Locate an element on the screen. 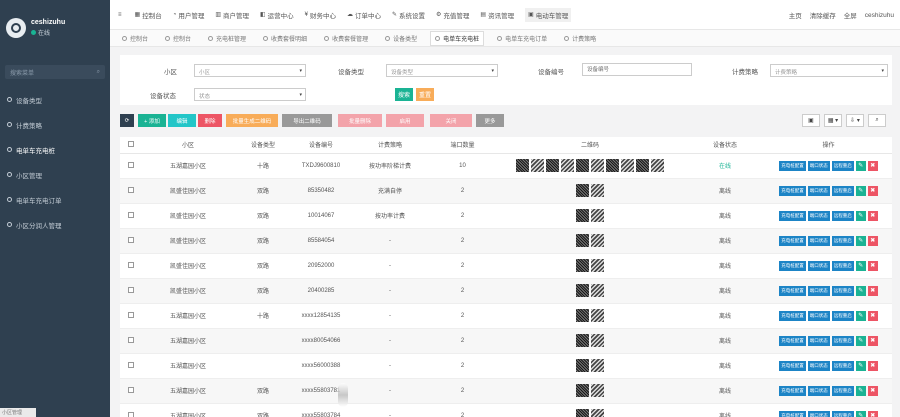  serial-input is located at coordinates (637, 69).